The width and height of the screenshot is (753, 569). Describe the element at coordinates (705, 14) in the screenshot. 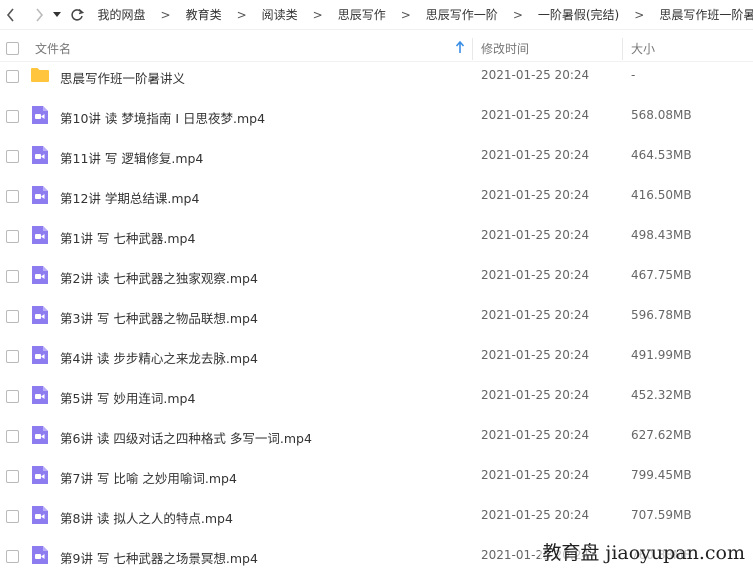

I see `breadcrumb-item: 思晨写作班一阶暑` at that location.